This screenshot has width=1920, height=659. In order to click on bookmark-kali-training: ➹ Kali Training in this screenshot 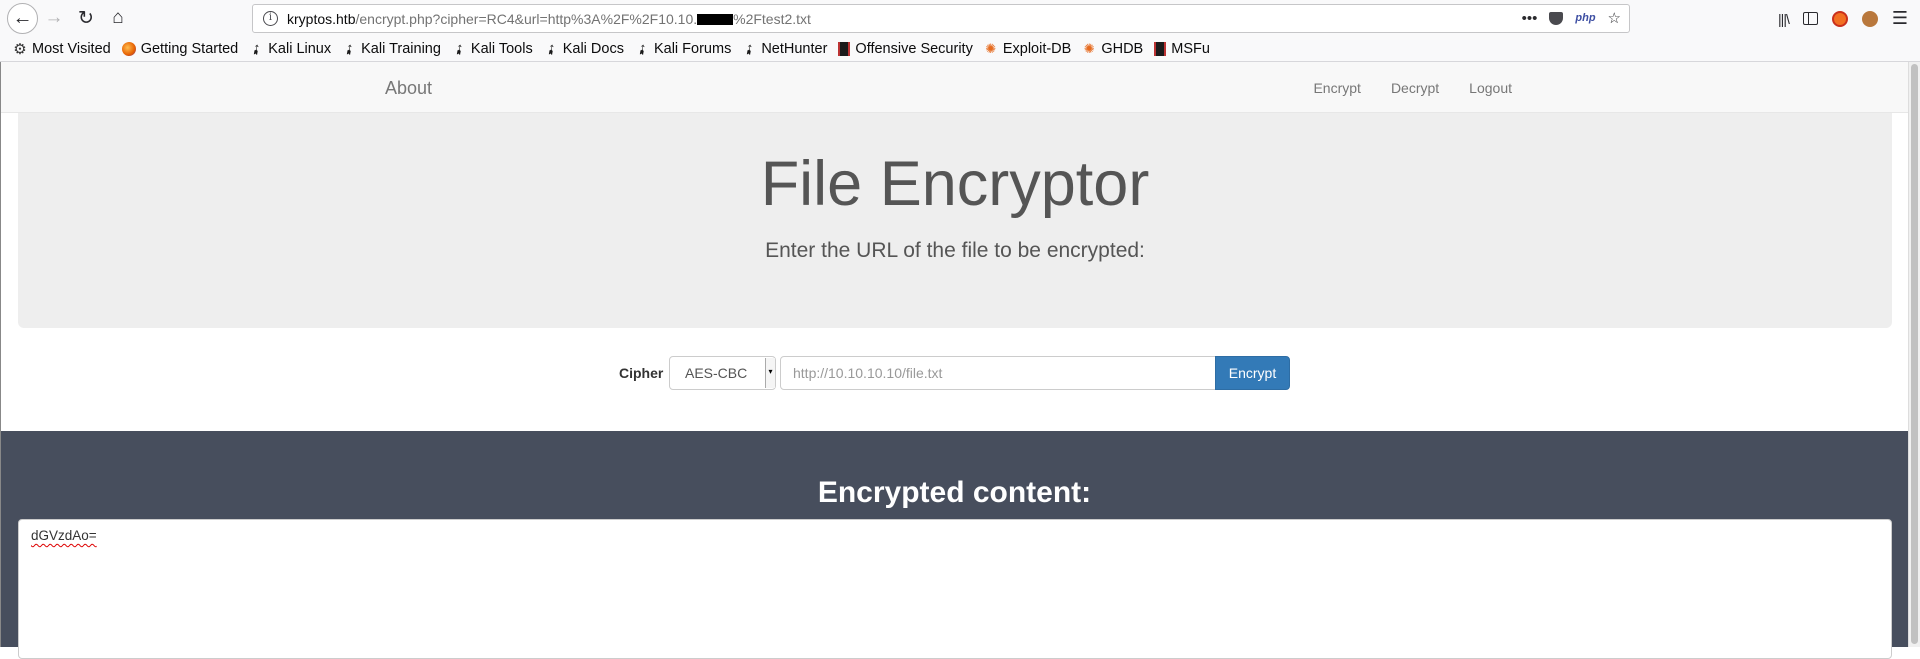, I will do `click(389, 48)`.